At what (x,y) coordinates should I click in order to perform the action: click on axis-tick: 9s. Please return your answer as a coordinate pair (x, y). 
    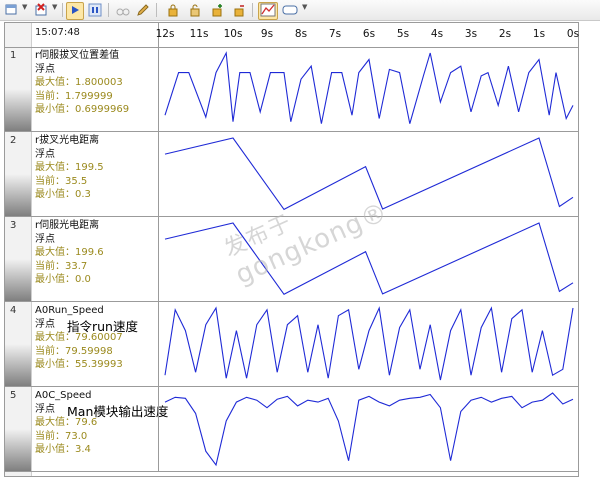
    Looking at the image, I should click on (267, 34).